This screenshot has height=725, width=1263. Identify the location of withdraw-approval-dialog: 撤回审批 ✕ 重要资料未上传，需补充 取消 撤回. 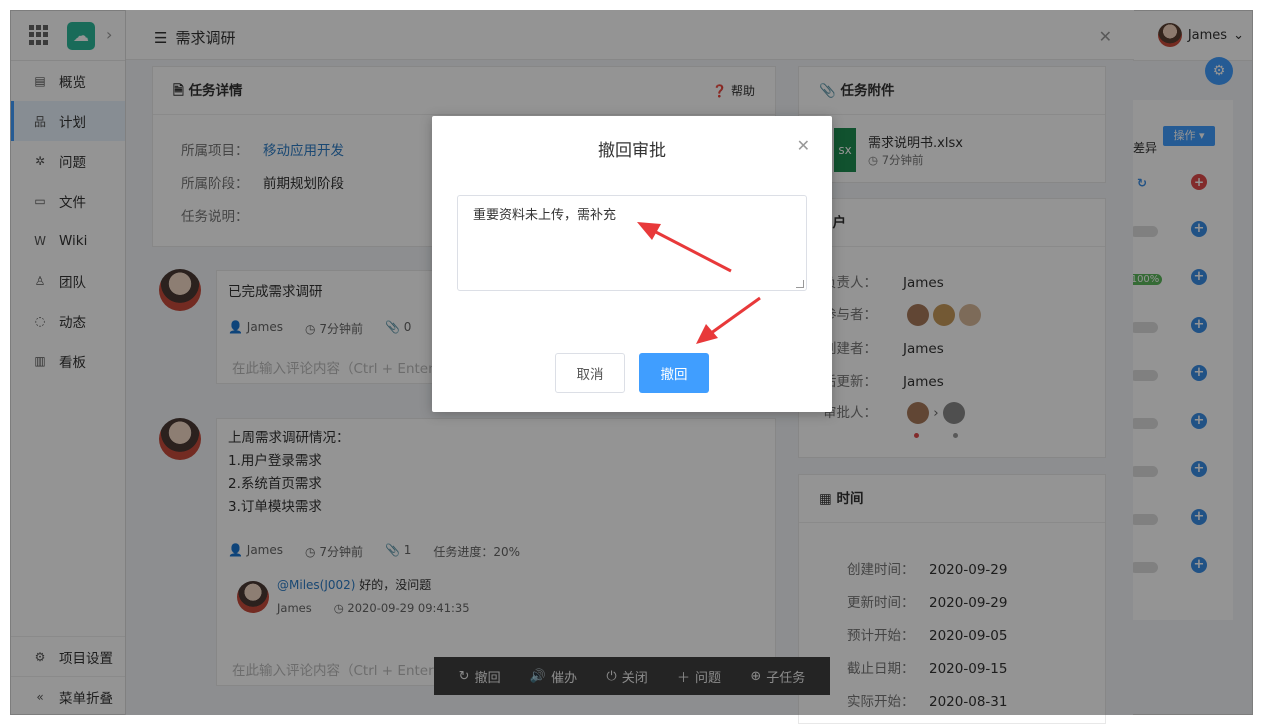
(632, 264).